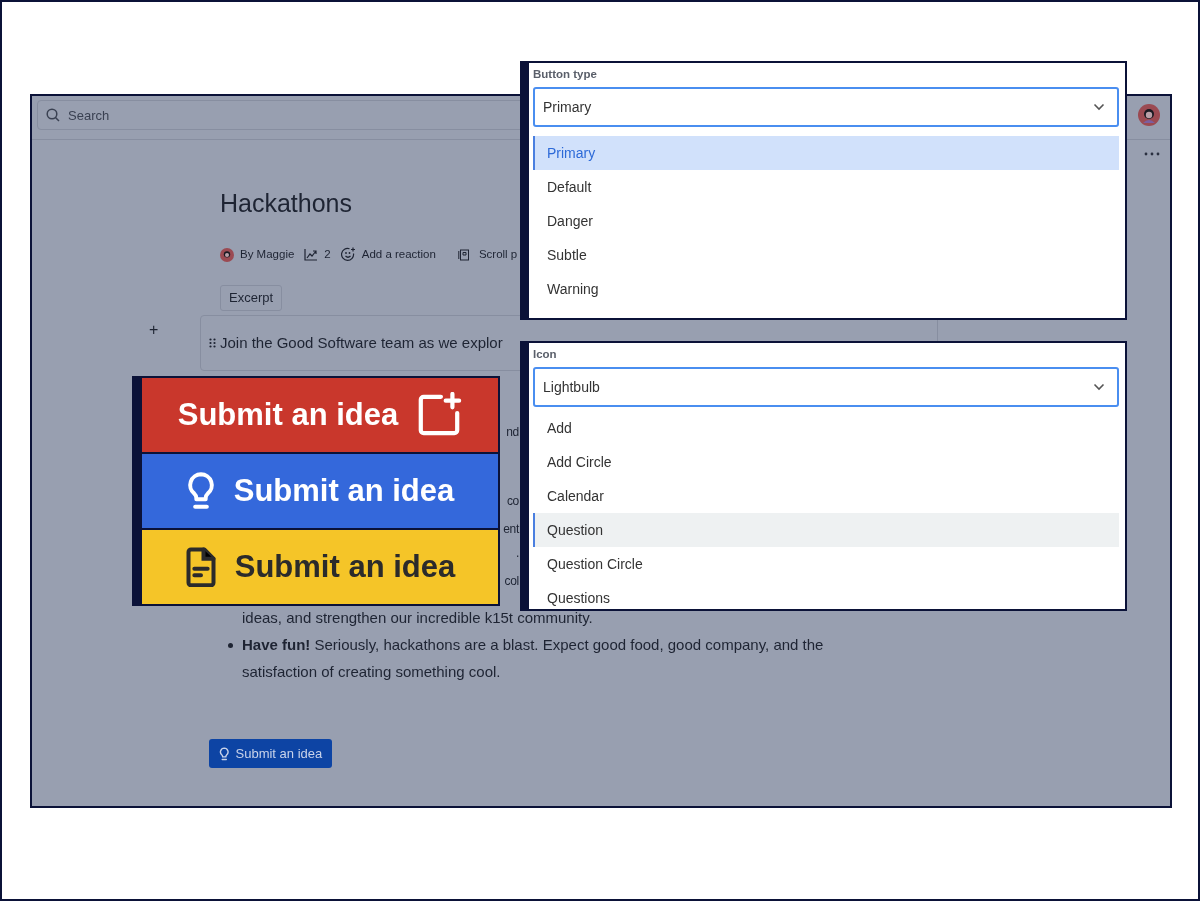  What do you see at coordinates (565, 74) in the screenshot?
I see `button-type-label: Button type` at bounding box center [565, 74].